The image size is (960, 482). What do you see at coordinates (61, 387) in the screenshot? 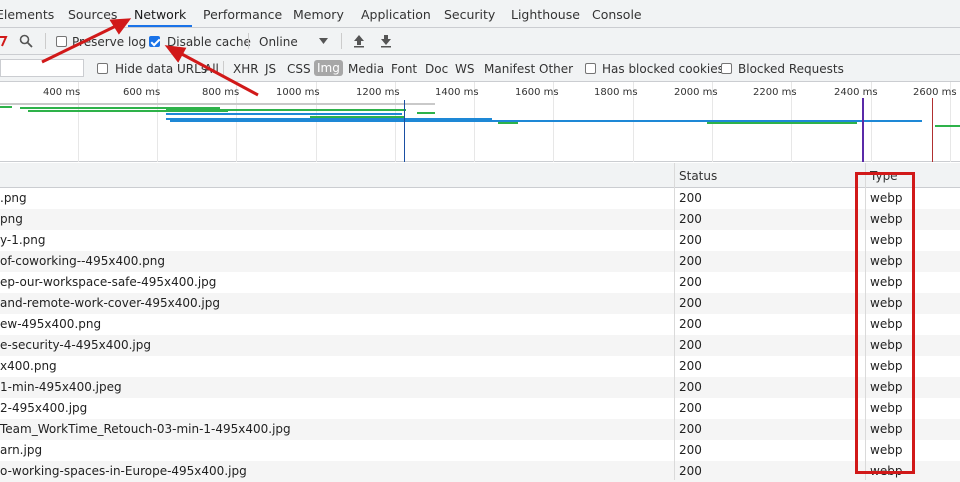
I see `request-name: 1-min-495x400.jpeg` at bounding box center [61, 387].